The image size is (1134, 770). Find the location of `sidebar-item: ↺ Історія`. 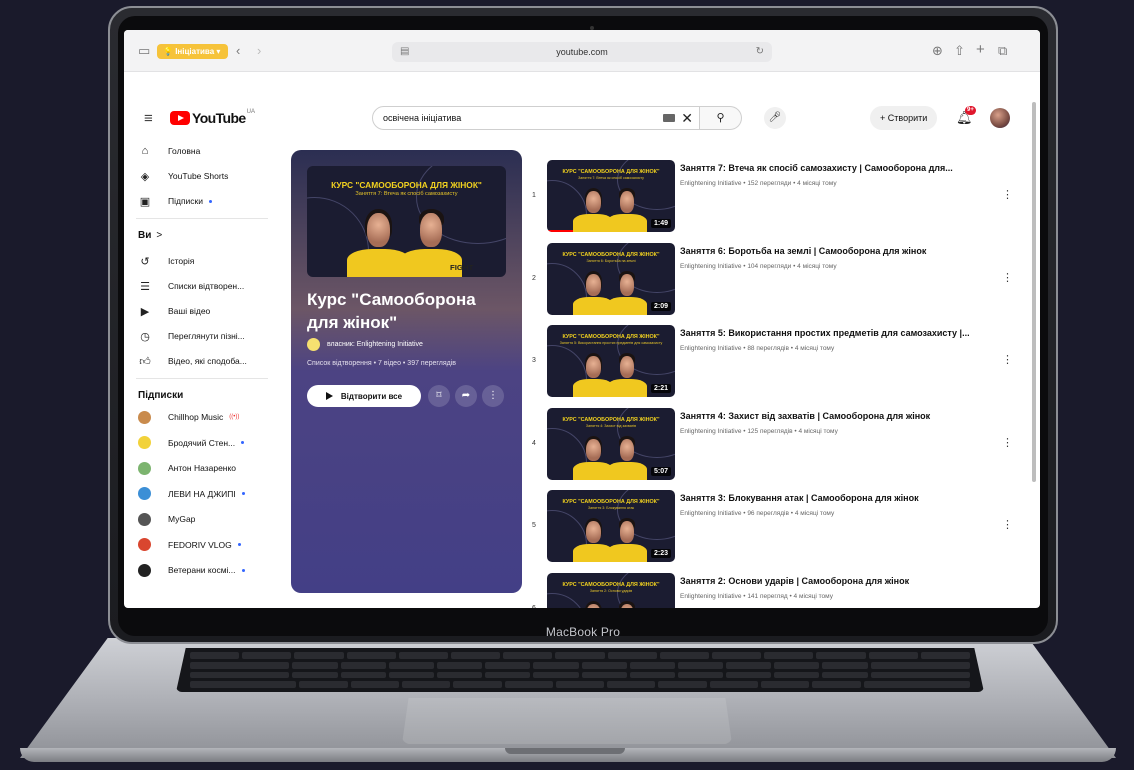

sidebar-item: ↺ Історія is located at coordinates (166, 261).